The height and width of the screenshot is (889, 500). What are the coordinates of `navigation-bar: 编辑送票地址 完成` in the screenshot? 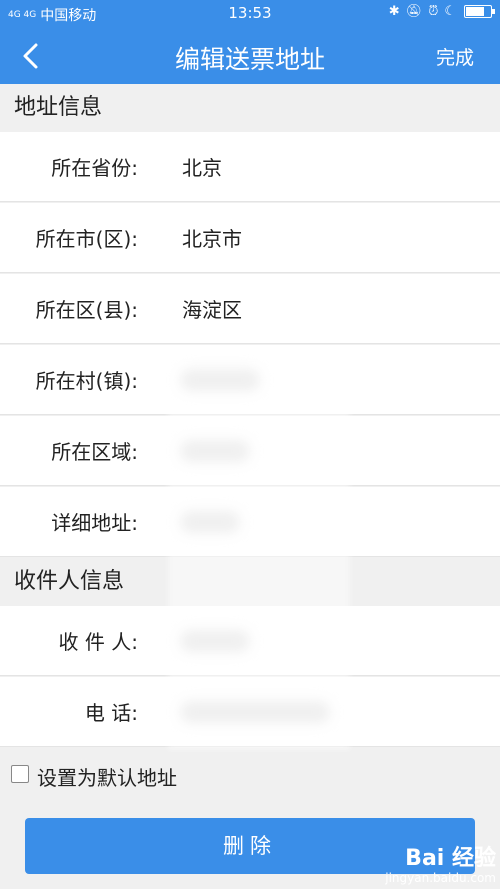 It's located at (250, 56).